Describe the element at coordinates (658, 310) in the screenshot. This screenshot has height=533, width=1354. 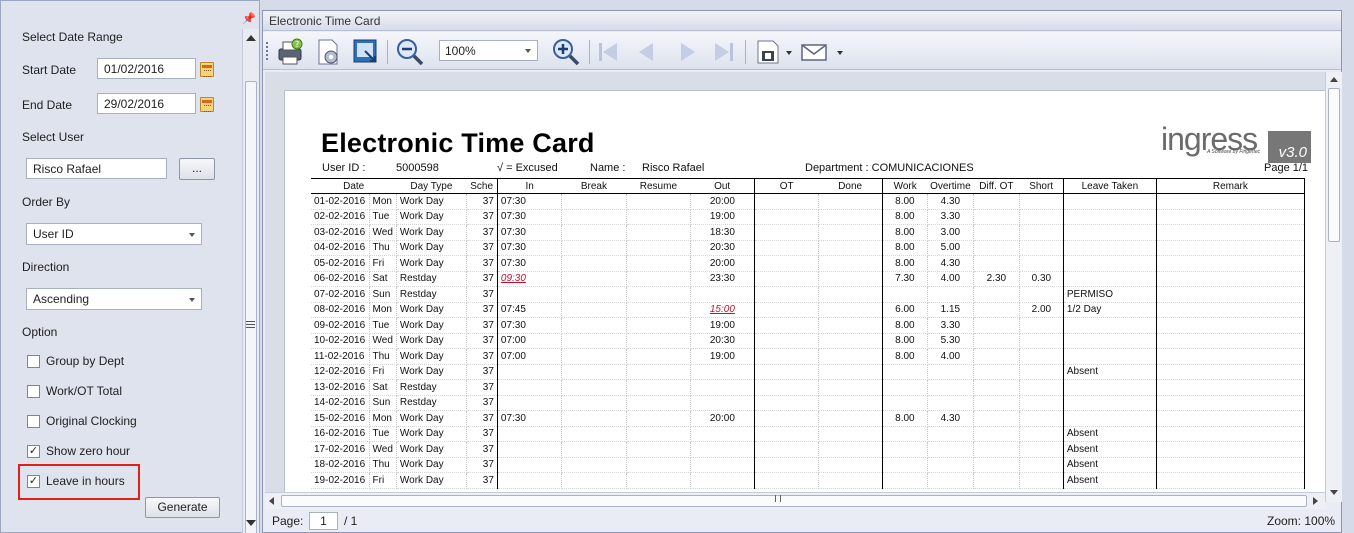
I see `cell-res` at that location.